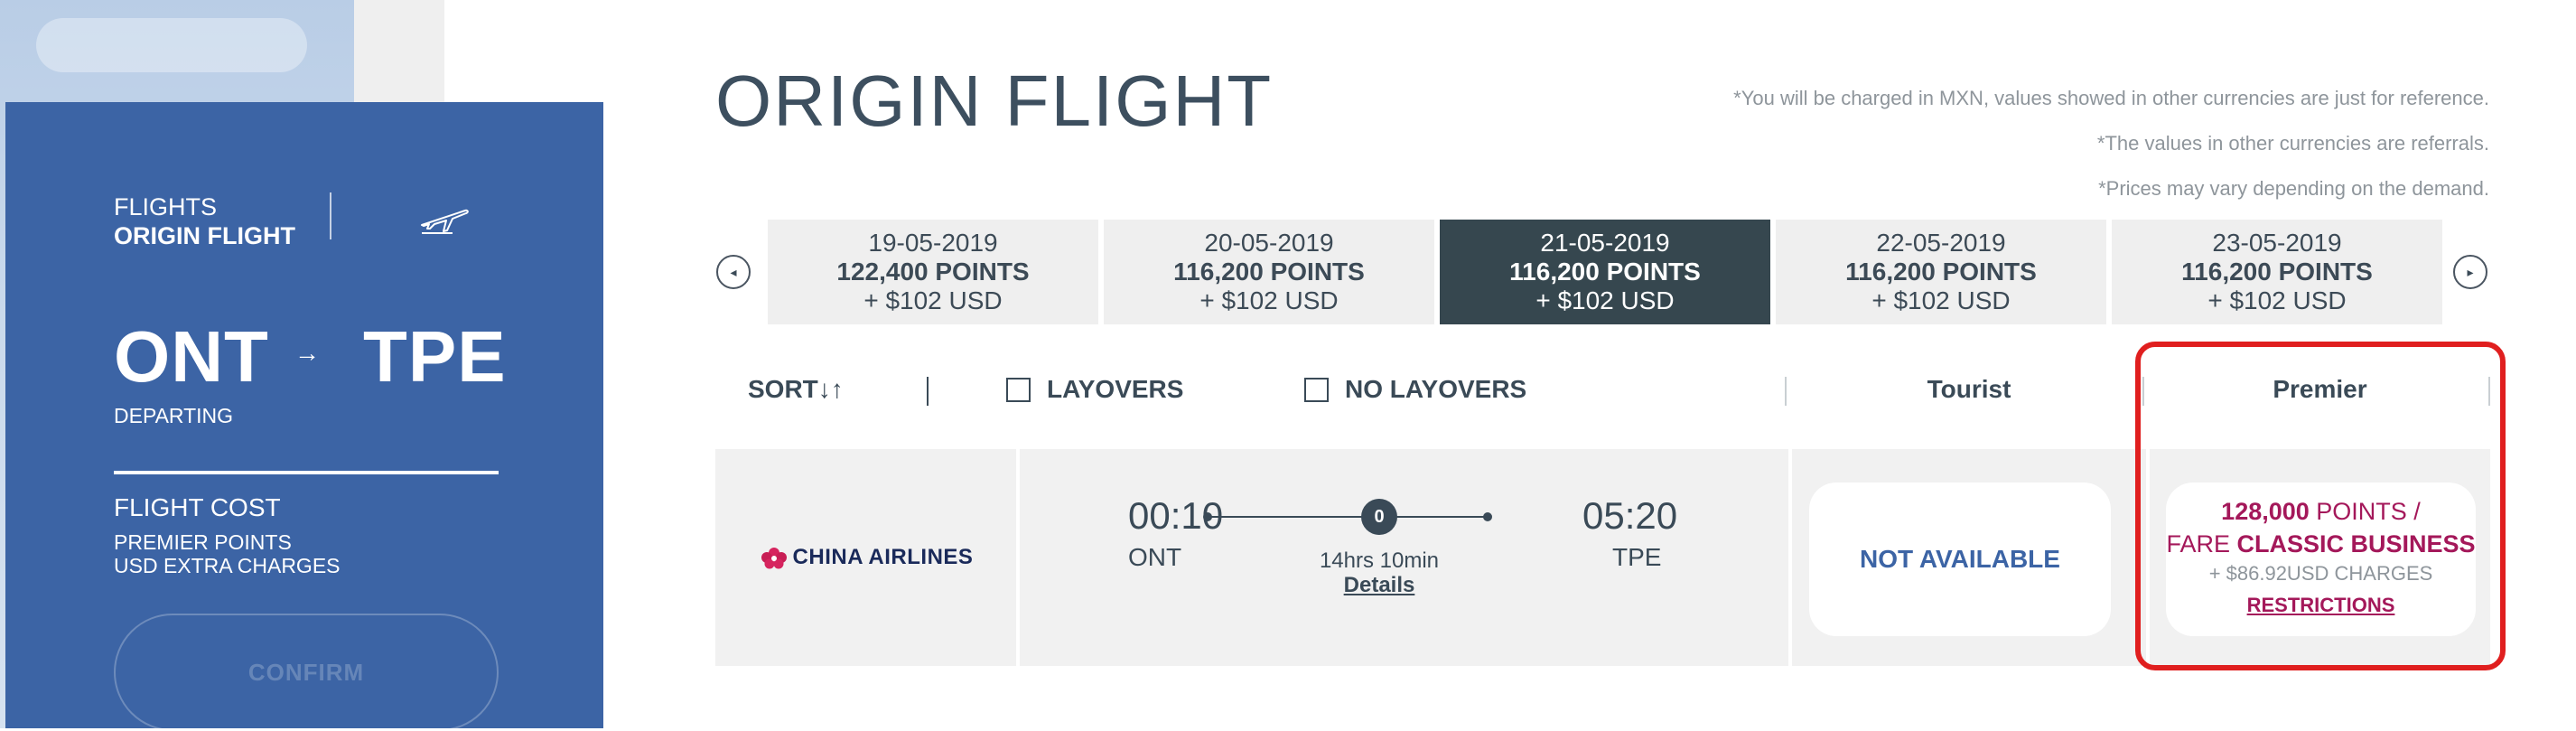  I want to click on sort-button: SORT↓↑, so click(796, 389).